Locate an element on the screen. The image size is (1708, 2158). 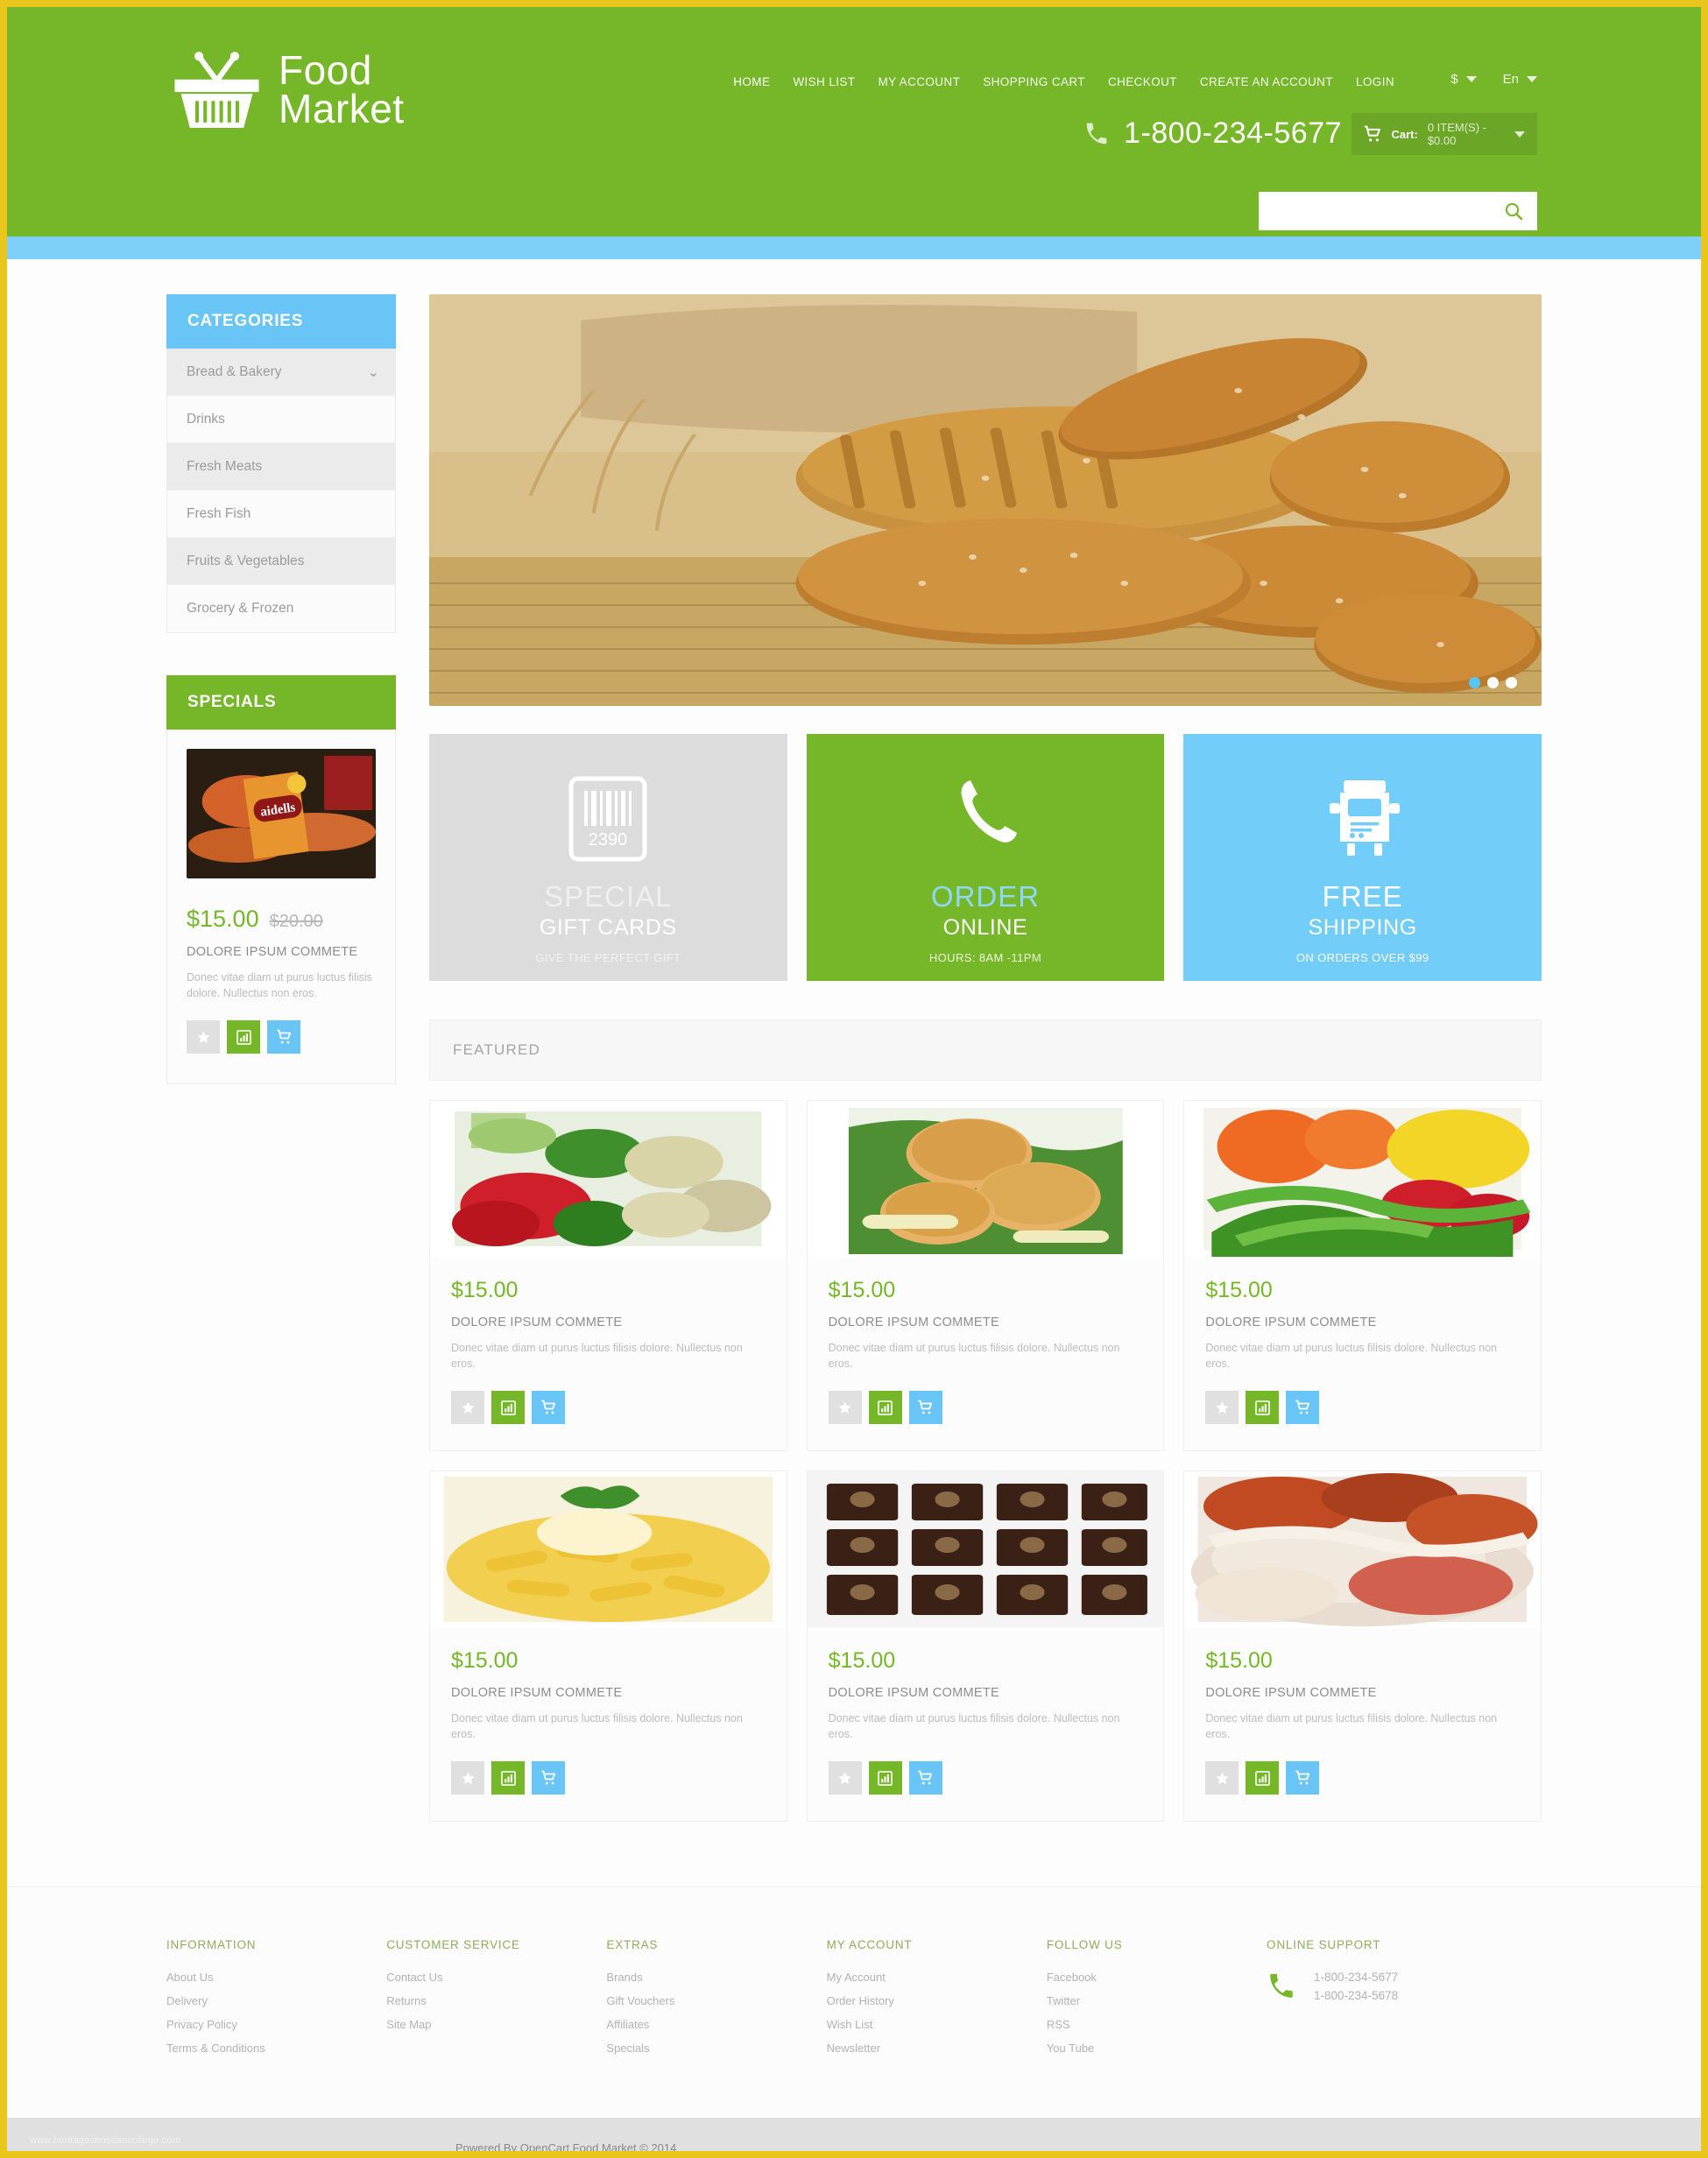
footer-link-about-us: About Us is located at coordinates (276, 1978).